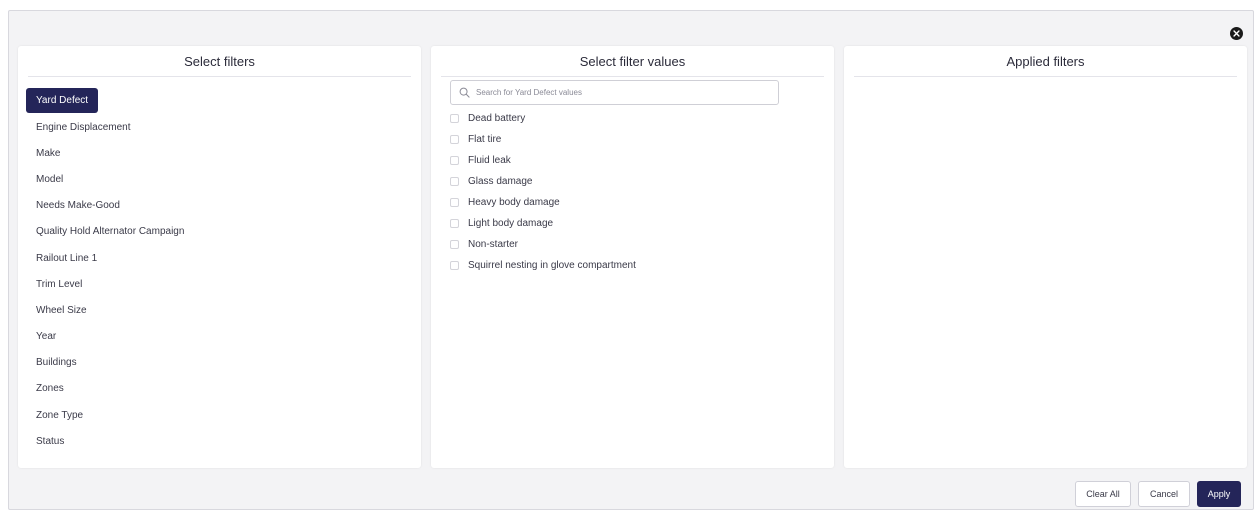 This screenshot has width=1255, height=510. Describe the element at coordinates (46, 337) in the screenshot. I see `filter-item: Year` at that location.